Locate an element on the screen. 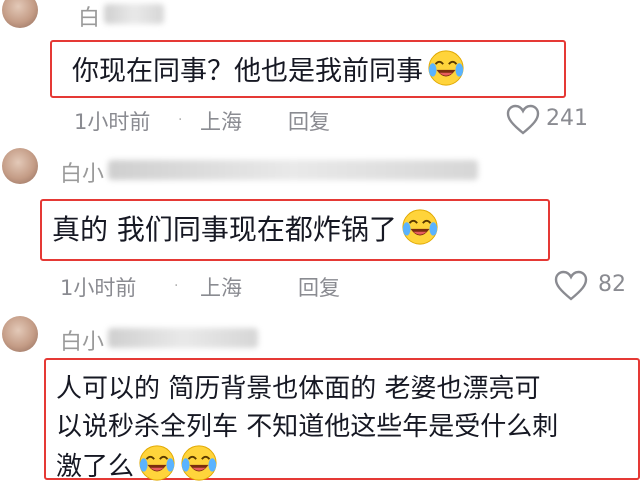 The height and width of the screenshot is (483, 640). comment-text-content: 你现在同事？他也是我前同事 is located at coordinates (247, 71).